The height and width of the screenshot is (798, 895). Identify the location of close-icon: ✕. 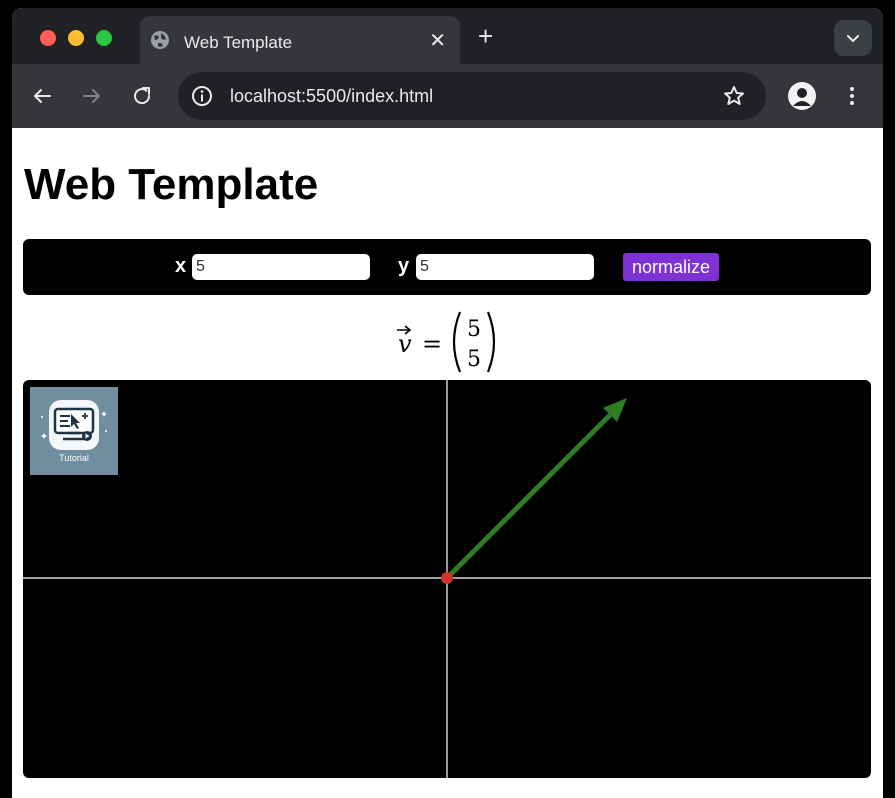
(437, 40).